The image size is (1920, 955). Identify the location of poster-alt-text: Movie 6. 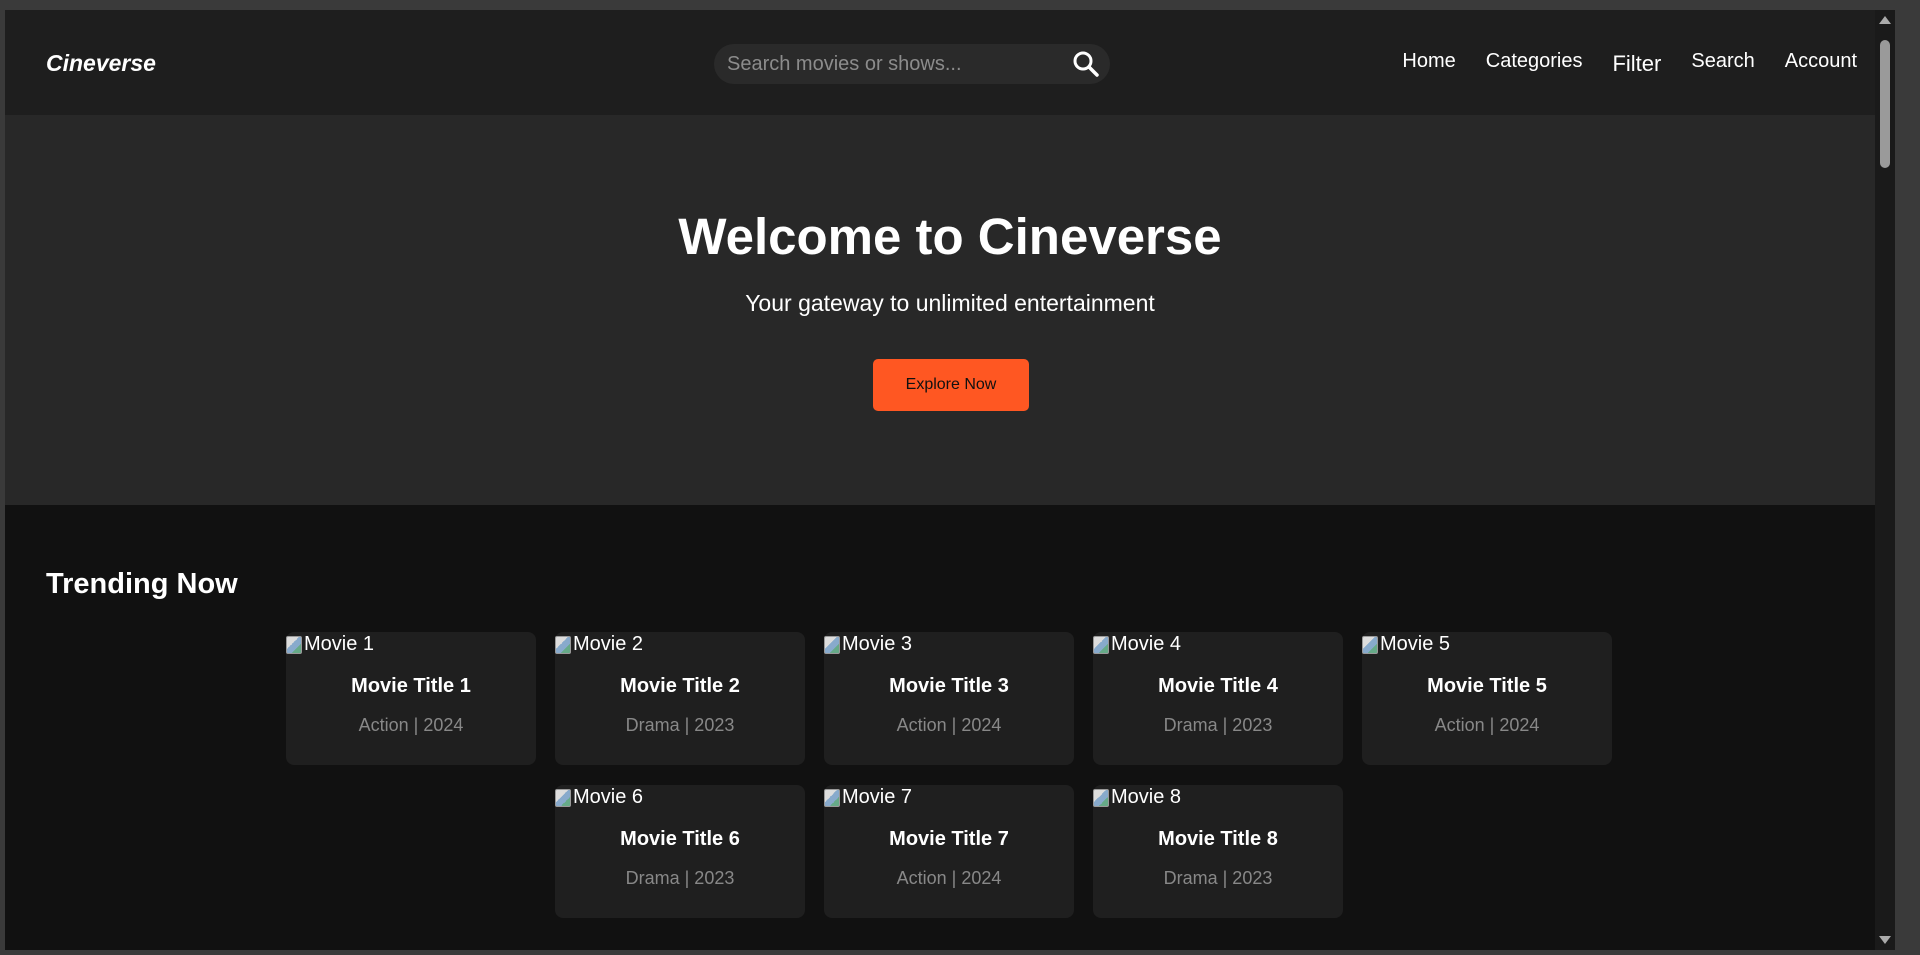
(608, 797).